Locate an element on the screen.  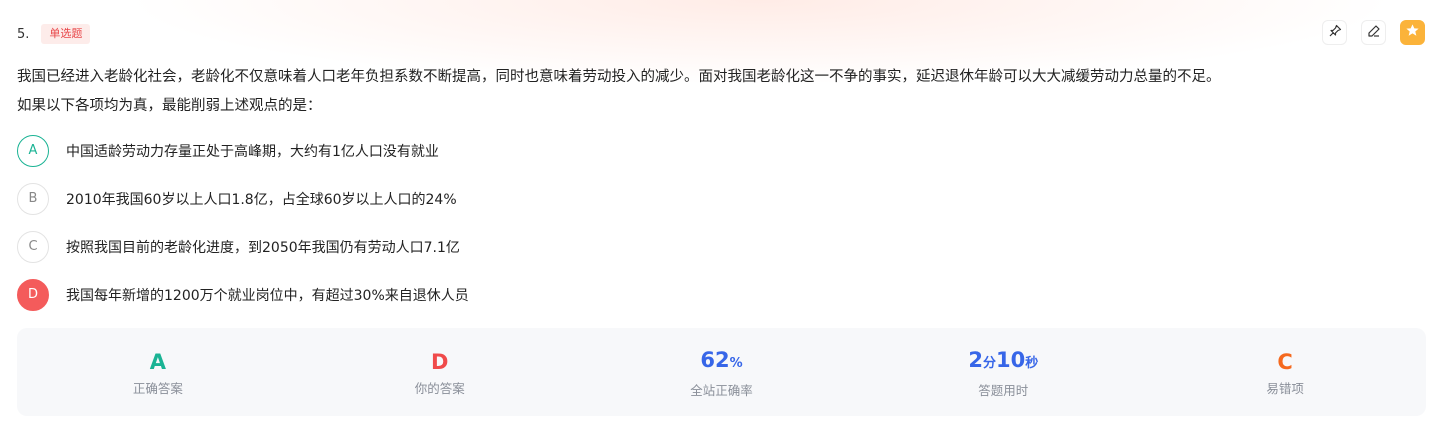
time-minutes-unit: 分 is located at coordinates (989, 363).